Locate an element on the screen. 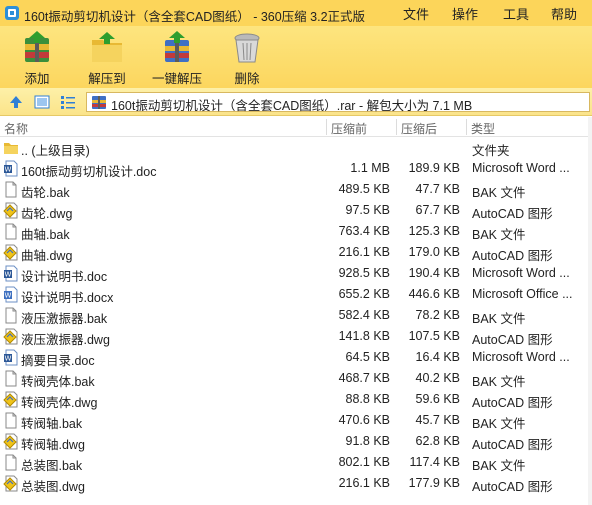  file-size: 489.5 KB is located at coordinates (364, 189).